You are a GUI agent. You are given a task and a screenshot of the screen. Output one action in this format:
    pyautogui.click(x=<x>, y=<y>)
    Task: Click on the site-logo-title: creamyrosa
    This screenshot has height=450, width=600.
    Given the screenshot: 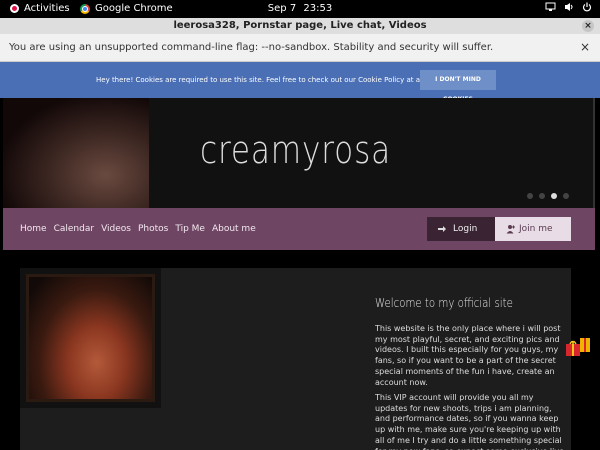 What is the action you would take?
    pyautogui.click(x=295, y=150)
    